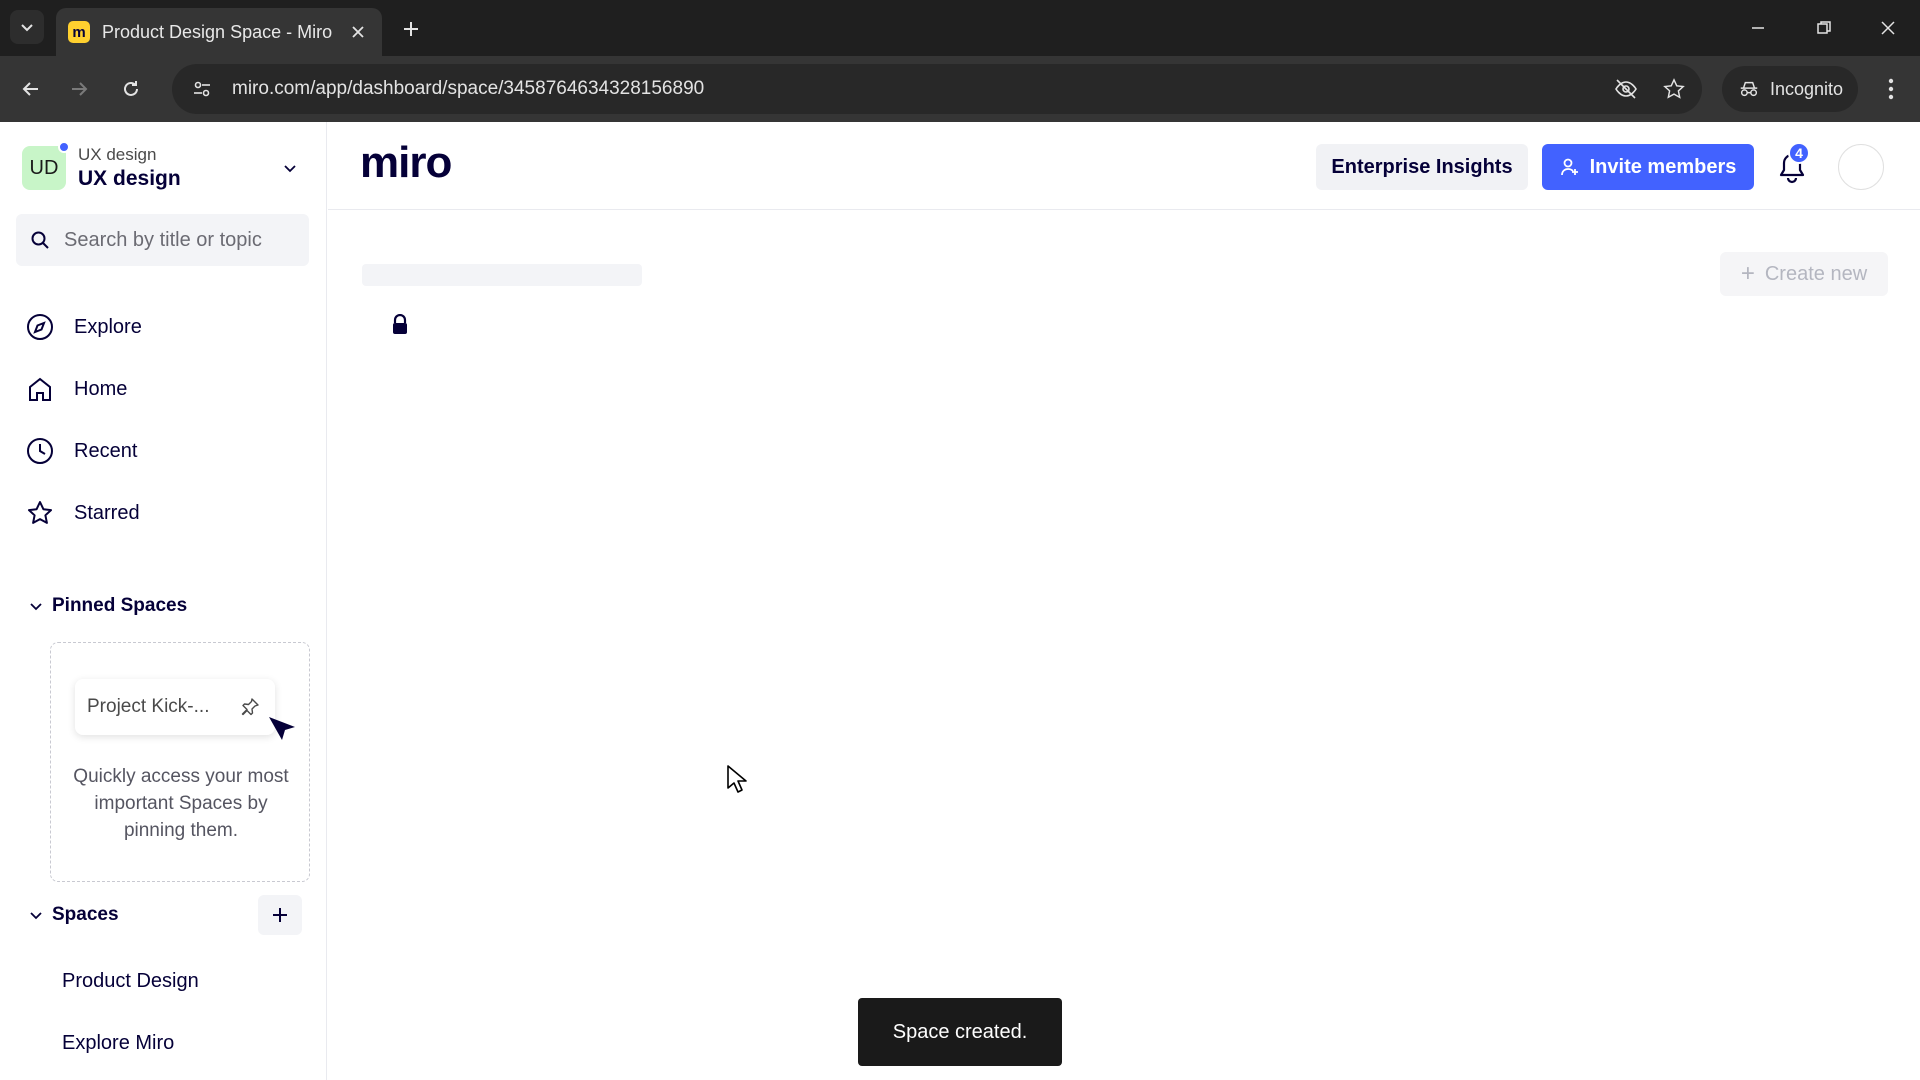 The image size is (1920, 1080). Describe the element at coordinates (107, 512) in the screenshot. I see `sidebar-item-label: Starred` at that location.